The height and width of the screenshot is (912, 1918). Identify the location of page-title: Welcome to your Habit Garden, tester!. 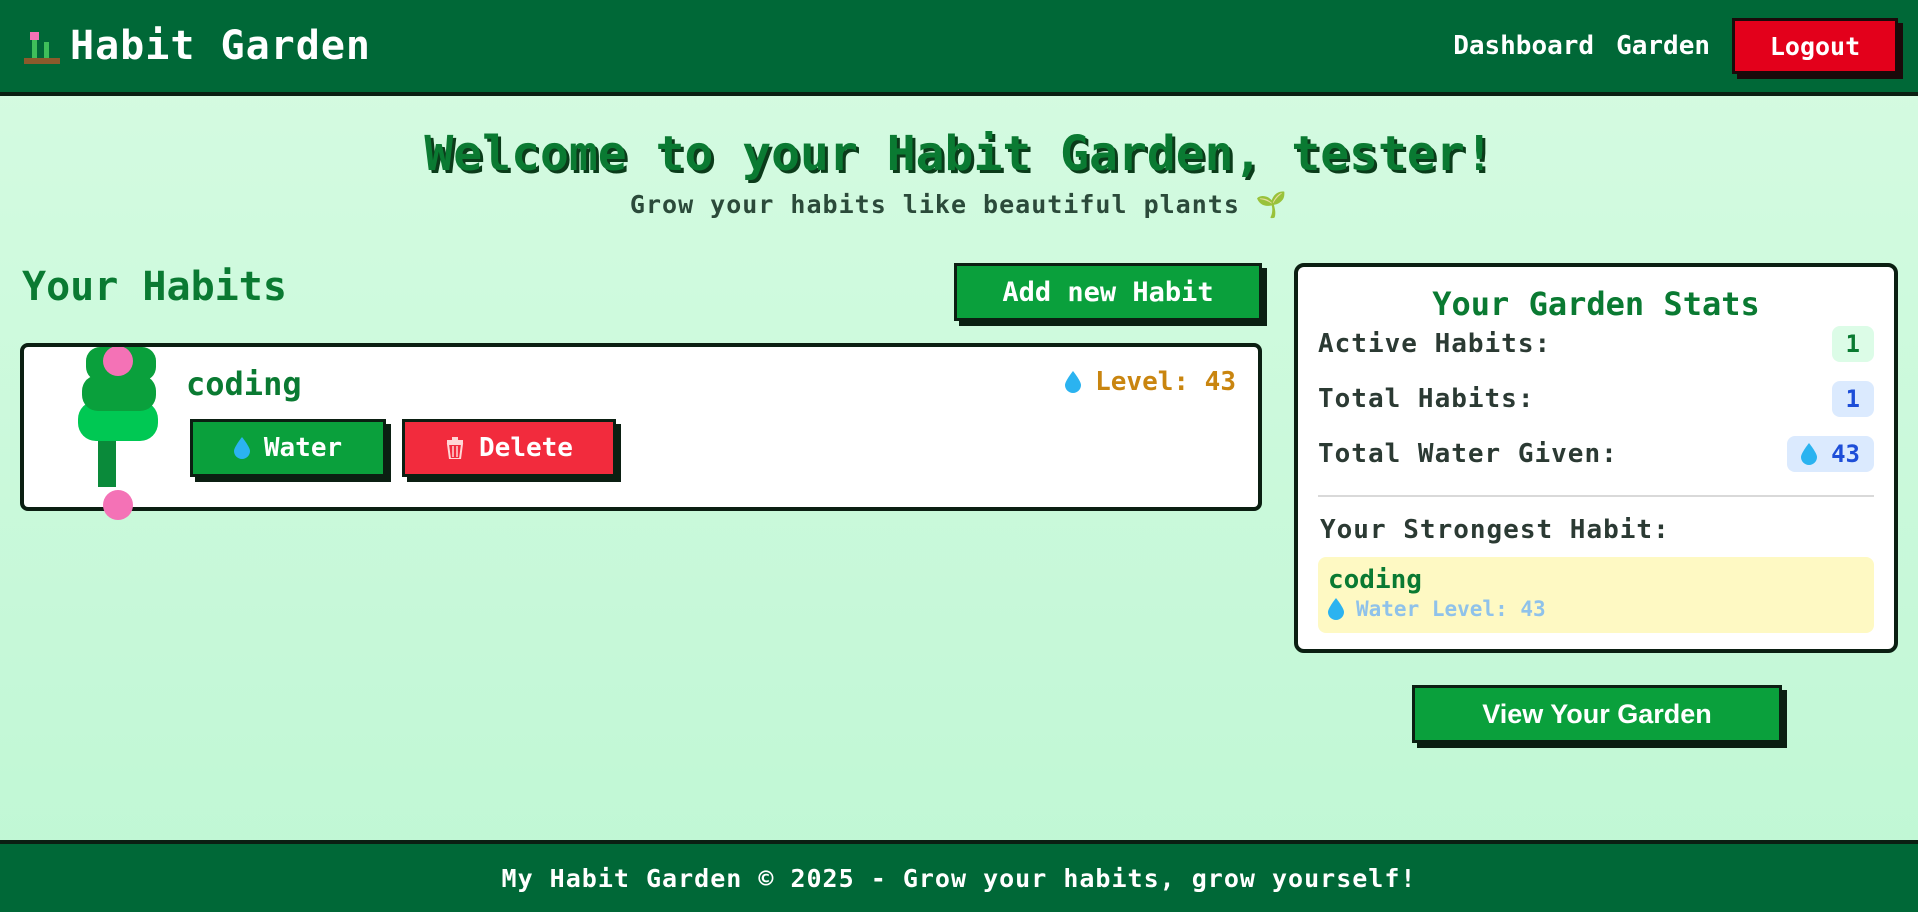
(959, 154).